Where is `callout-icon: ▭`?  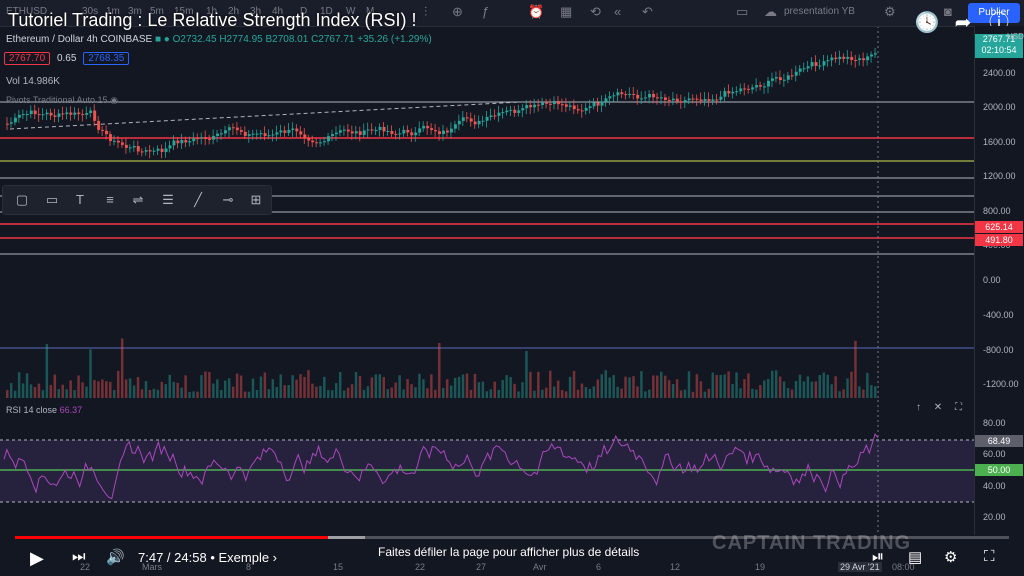 callout-icon: ▭ is located at coordinates (52, 200).